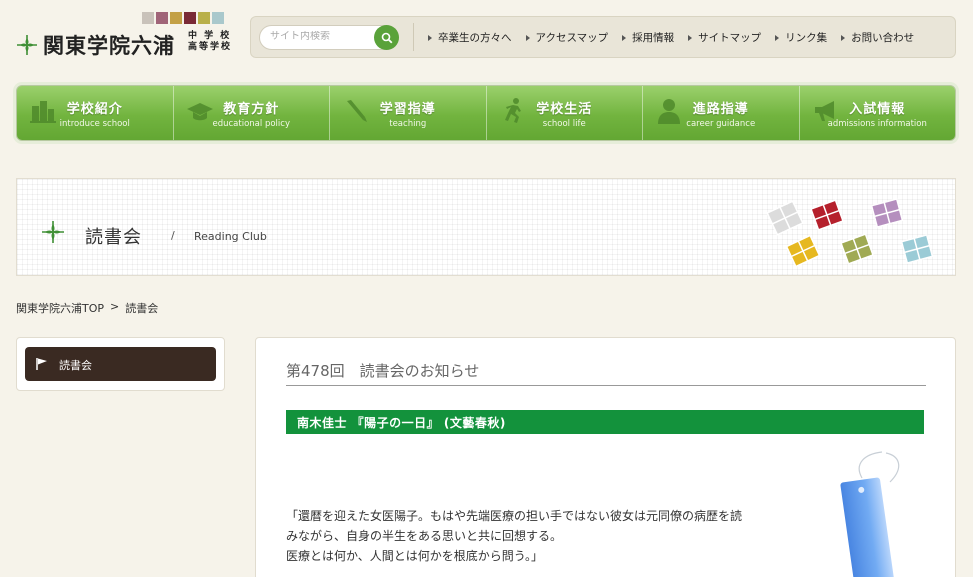 The width and height of the screenshot is (973, 577). I want to click on nav-label: 学習指導, so click(407, 109).